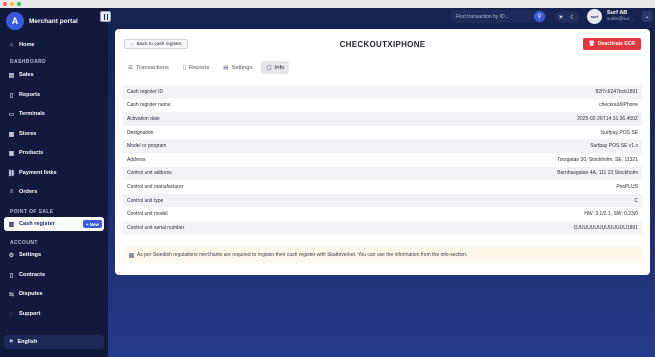  I want to click on info-value: PosPLUS, so click(627, 186).